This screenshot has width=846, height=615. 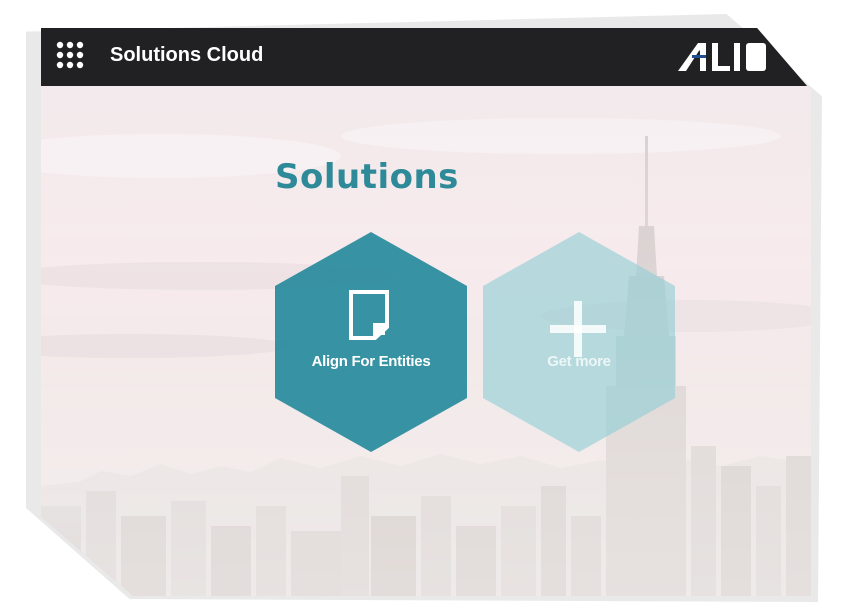 I want to click on solution-tile-align-for-entities: Align For Entities, so click(x=371, y=342).